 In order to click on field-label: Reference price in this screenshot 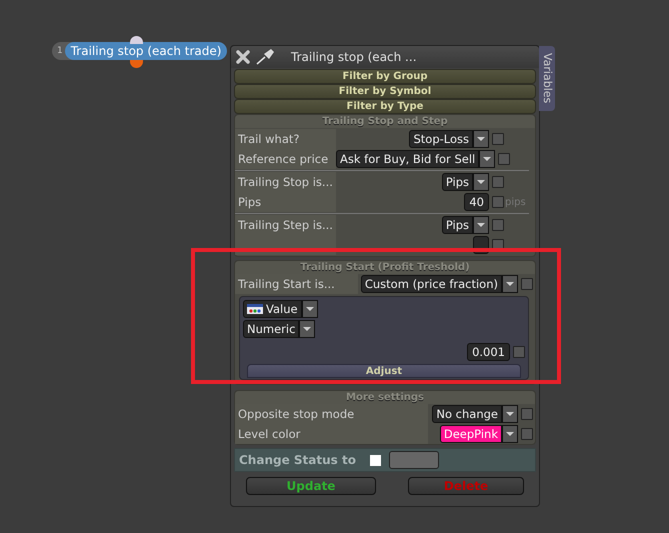, I will do `click(285, 159)`.